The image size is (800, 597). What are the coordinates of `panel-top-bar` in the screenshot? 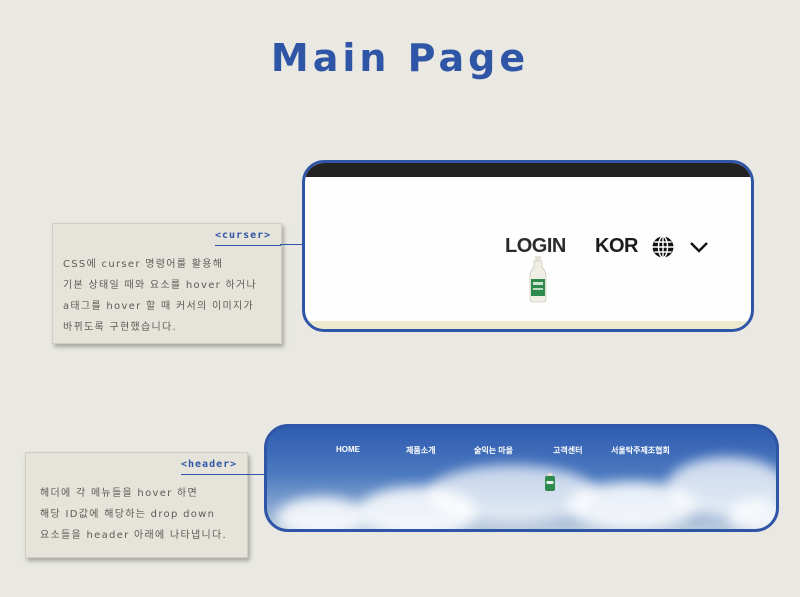 It's located at (528, 170).